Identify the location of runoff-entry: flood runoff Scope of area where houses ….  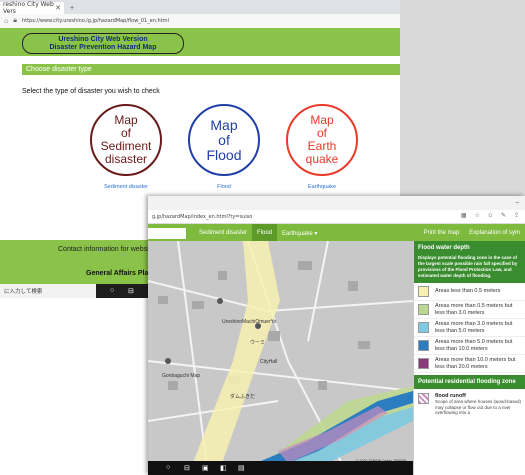
(469, 404).